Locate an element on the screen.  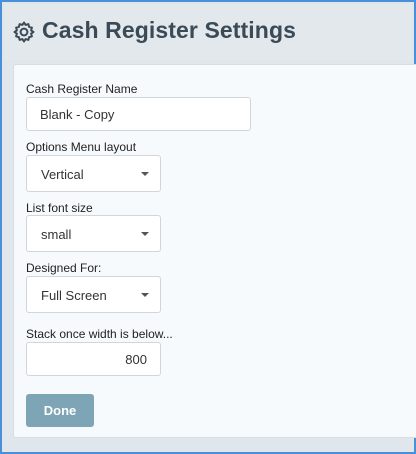
options-menu-layout-value: Vertical is located at coordinates (62, 174).